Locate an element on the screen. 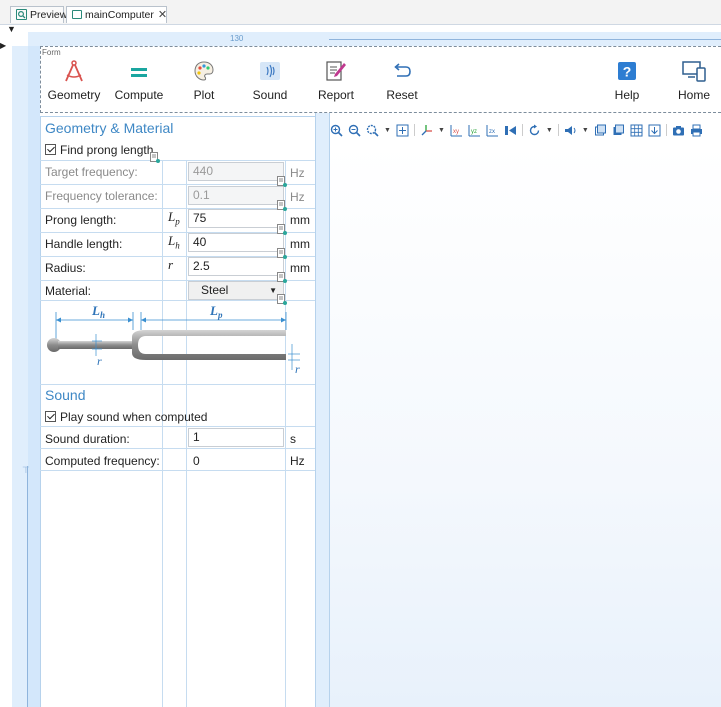 This screenshot has height=707, width=721. ruler-span-line-v is located at coordinates (27, 586).